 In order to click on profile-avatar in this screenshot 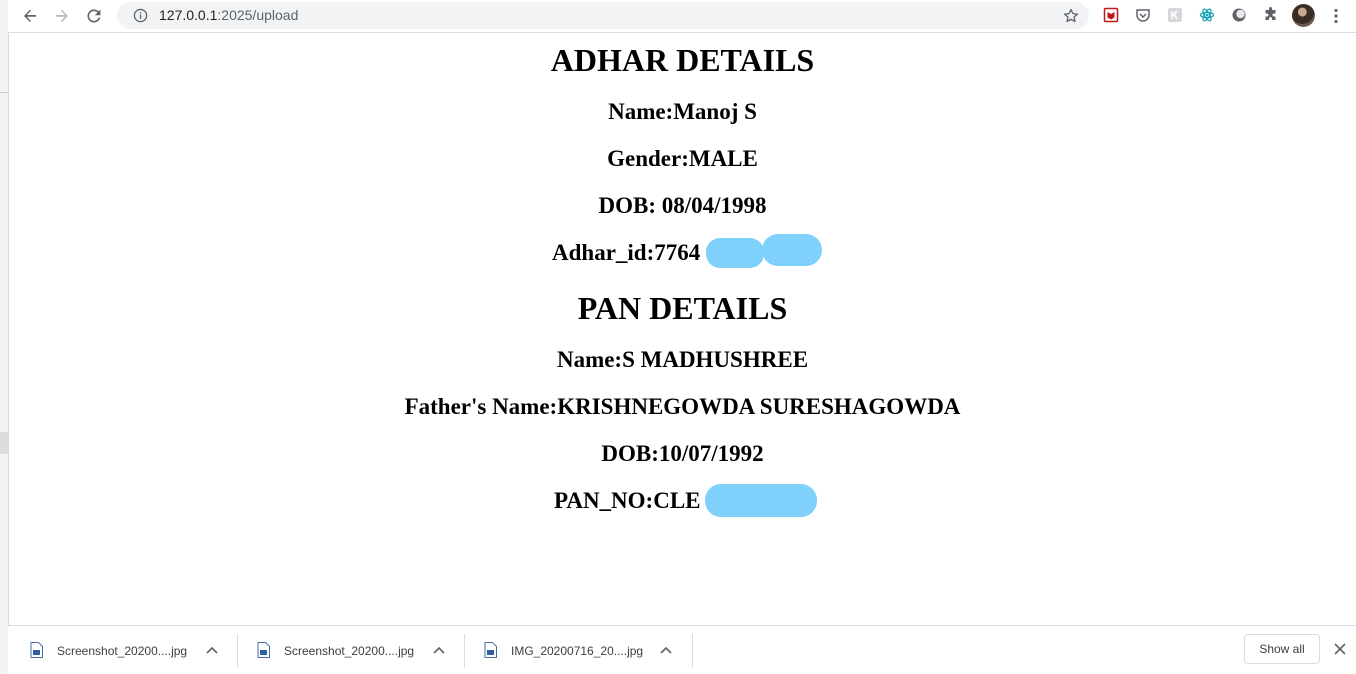, I will do `click(1303, 15)`.